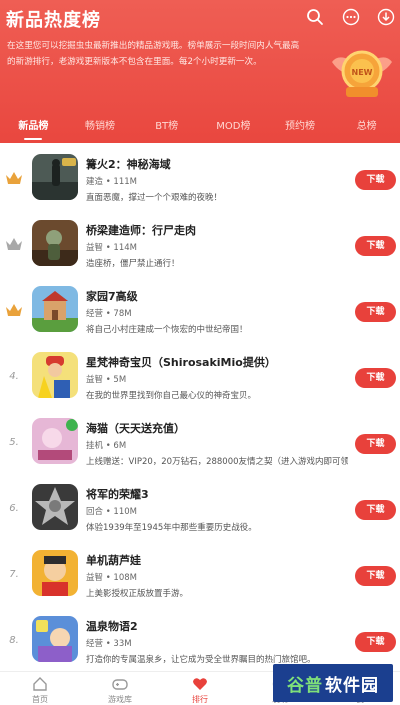  Describe the element at coordinates (113, 560) in the screenshot. I see `game-name: 单机葫芦娃` at that location.